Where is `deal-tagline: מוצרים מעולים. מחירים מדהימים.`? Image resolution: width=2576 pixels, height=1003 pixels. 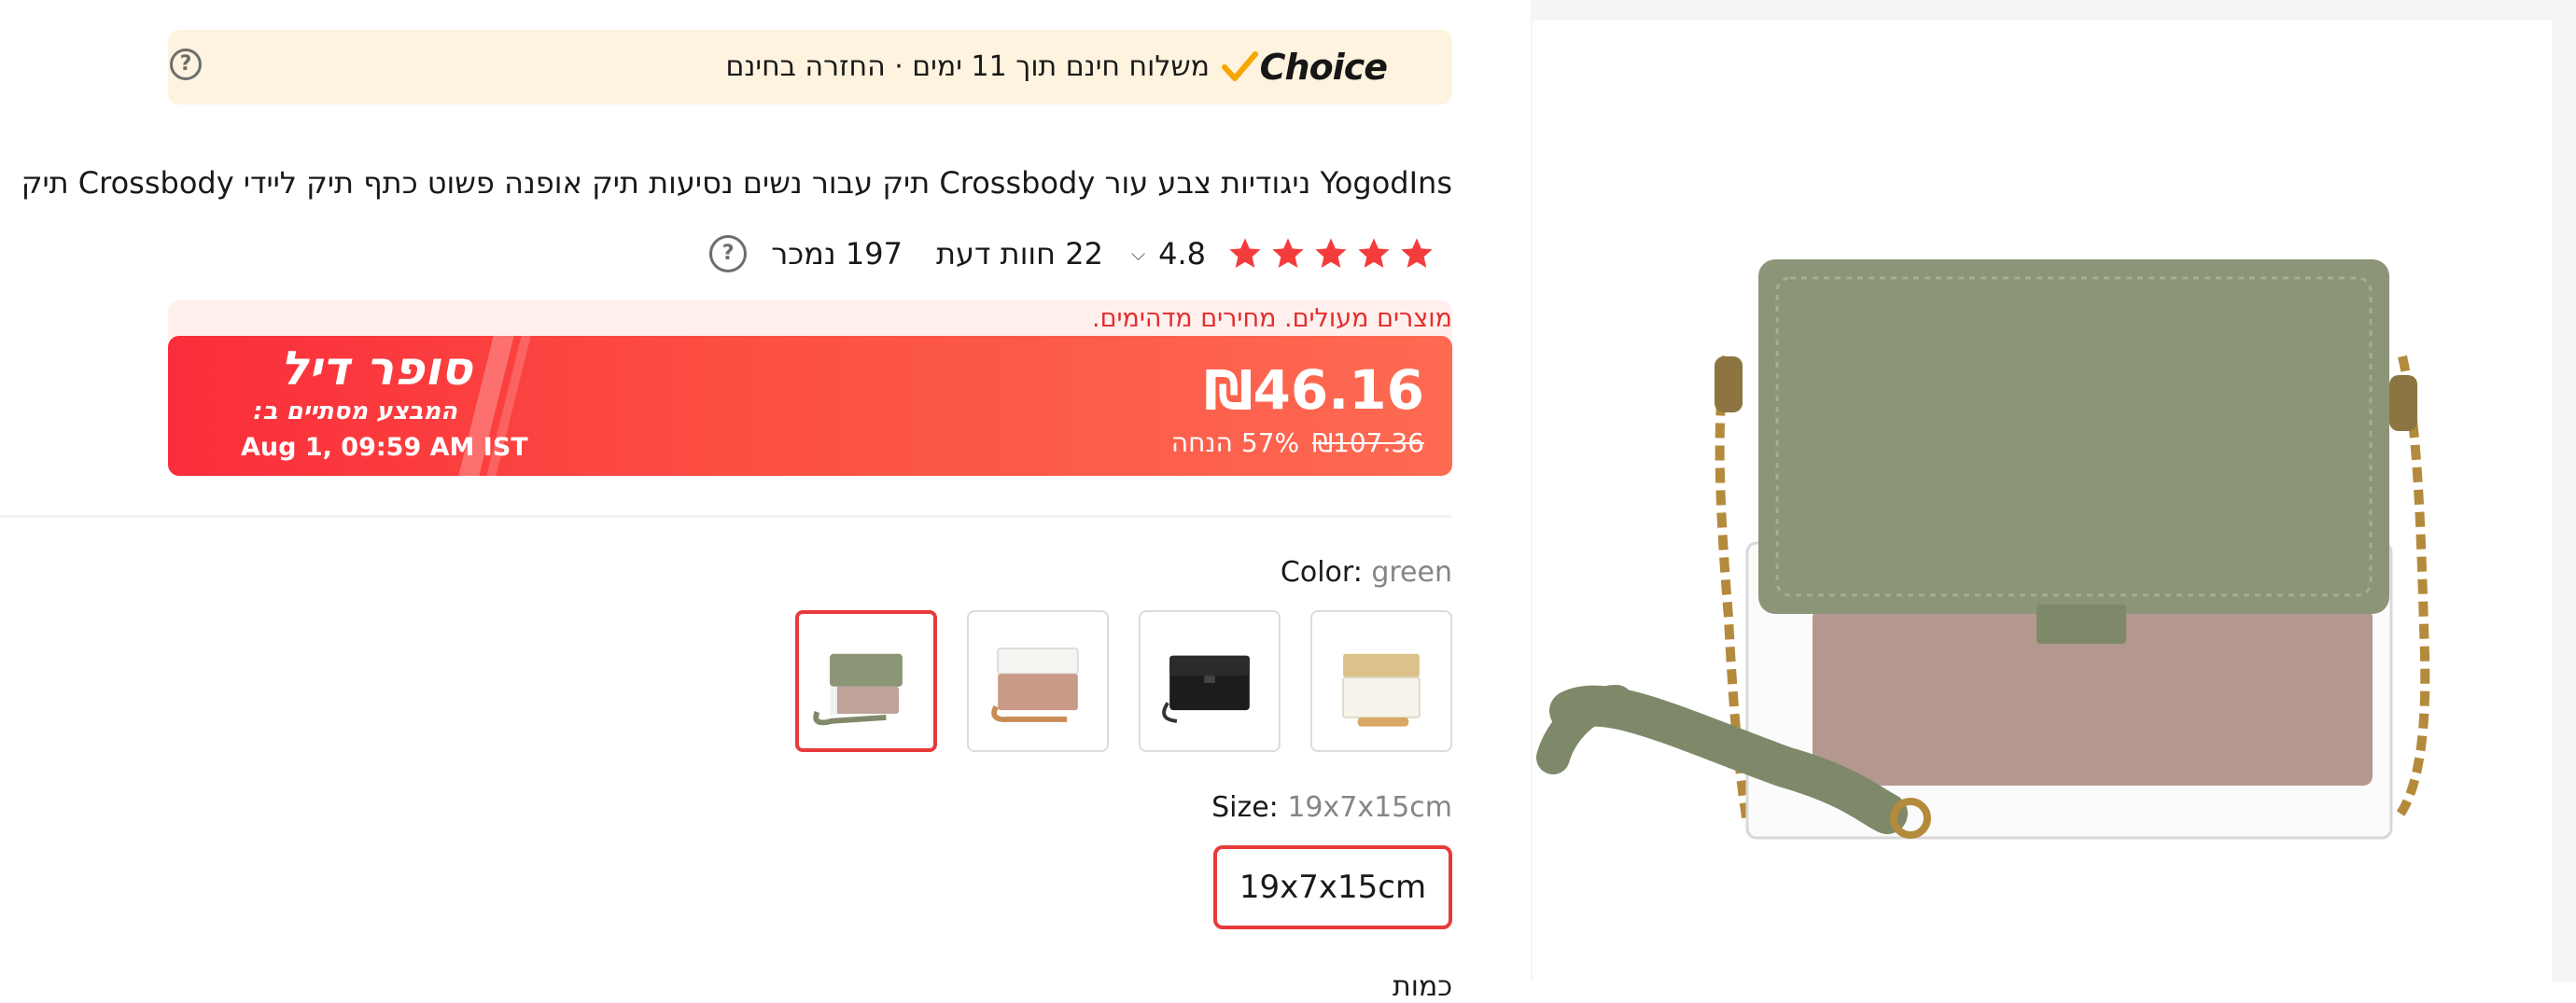 deal-tagline: מוצרים מעולים. מחירים מדהימים. is located at coordinates (1272, 318).